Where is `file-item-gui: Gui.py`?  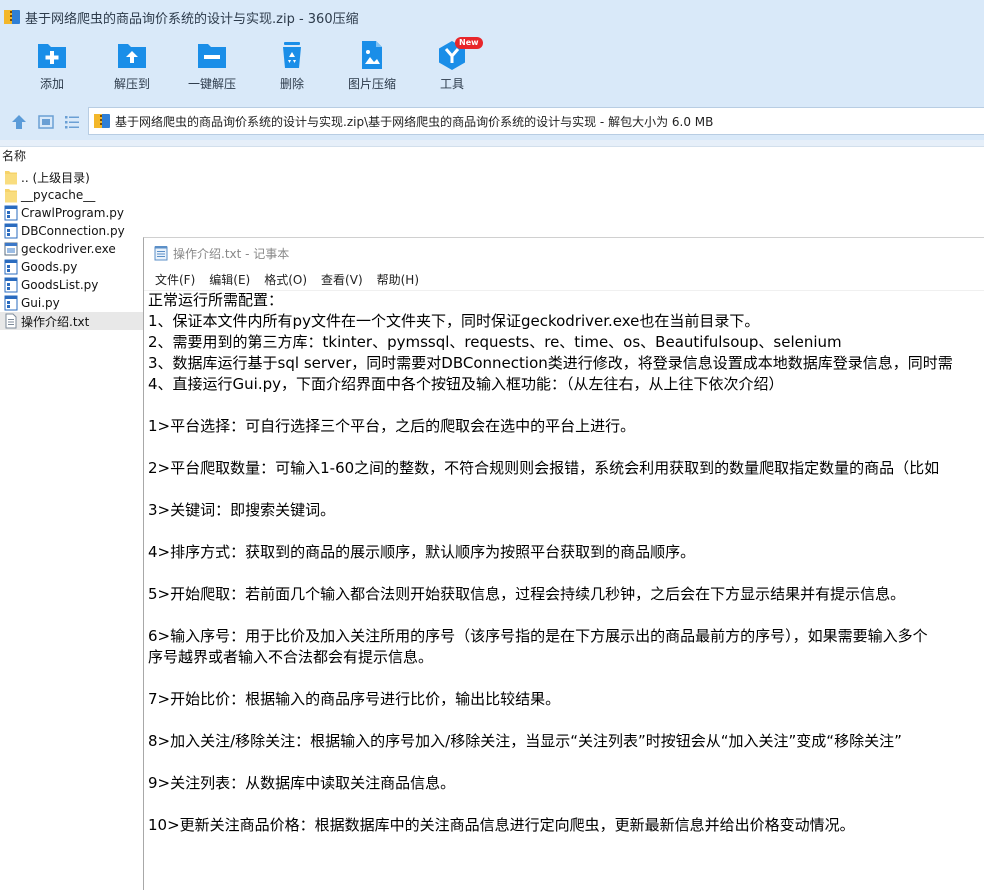 file-item-gui: Gui.py is located at coordinates (72, 303).